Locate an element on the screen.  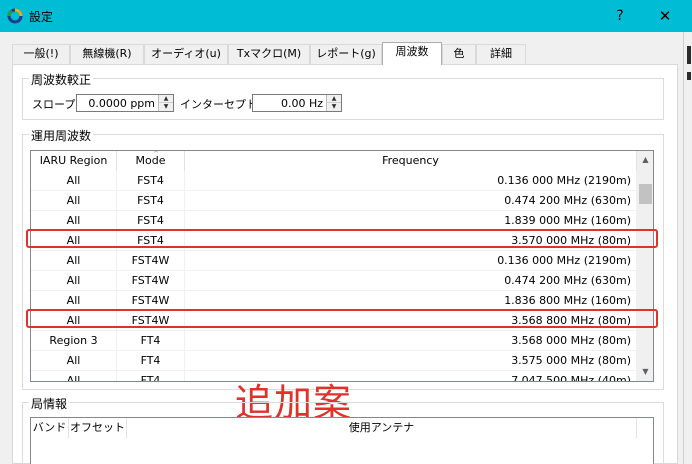
station-info-group-title: 局情報 is located at coordinates (49, 403).